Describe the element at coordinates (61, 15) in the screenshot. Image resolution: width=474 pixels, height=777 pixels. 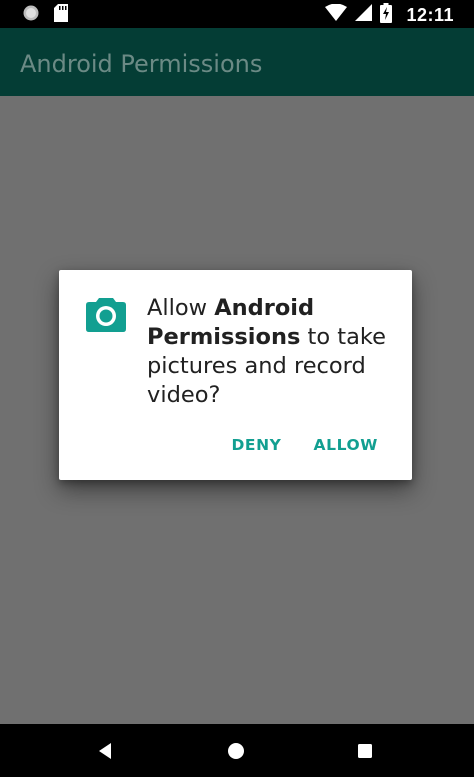
I see `sd-card-icon` at that location.